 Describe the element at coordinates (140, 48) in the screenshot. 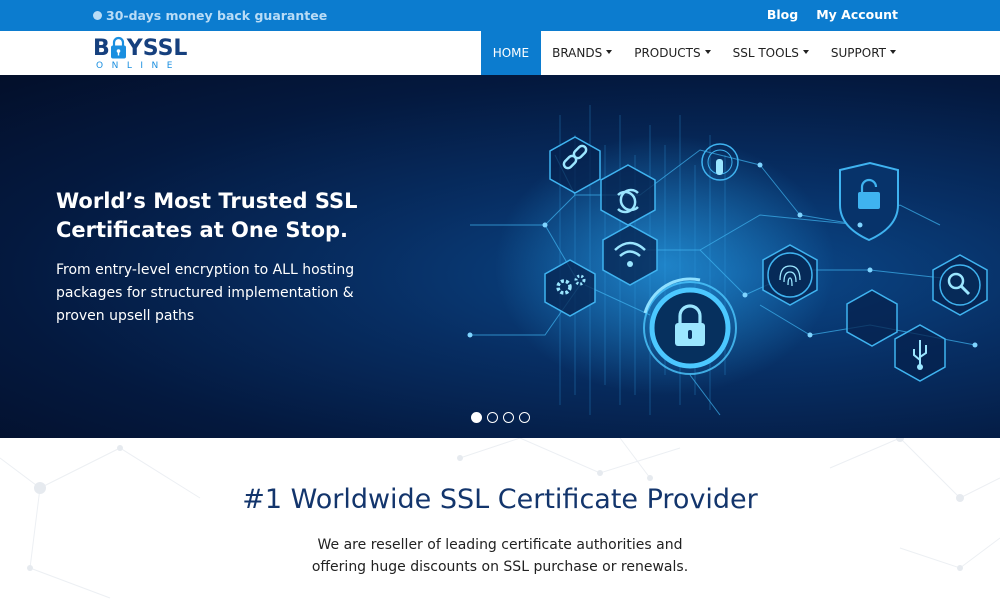

I see `logo-wordmark: B YSSL` at that location.